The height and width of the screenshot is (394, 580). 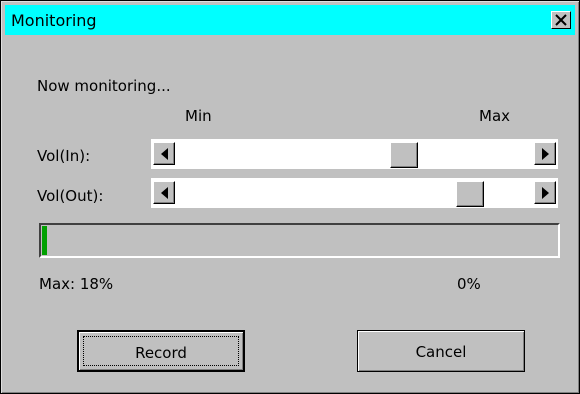 I want to click on close-button, so click(x=561, y=20).